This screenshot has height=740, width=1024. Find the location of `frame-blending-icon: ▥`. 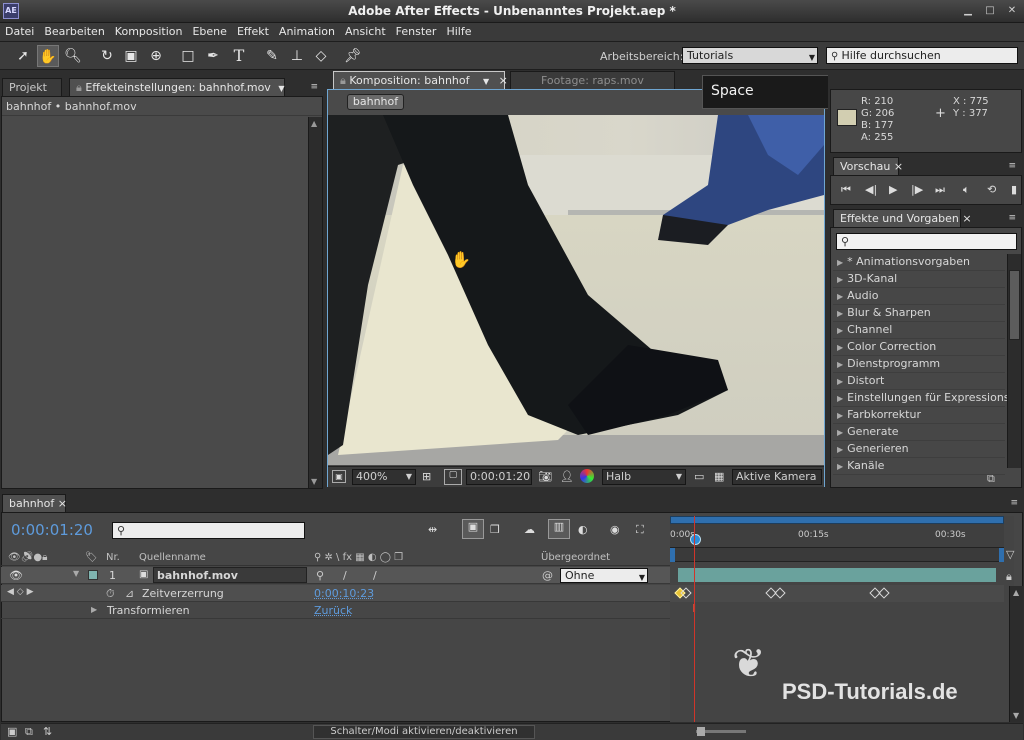

frame-blending-icon: ▥ is located at coordinates (559, 529).